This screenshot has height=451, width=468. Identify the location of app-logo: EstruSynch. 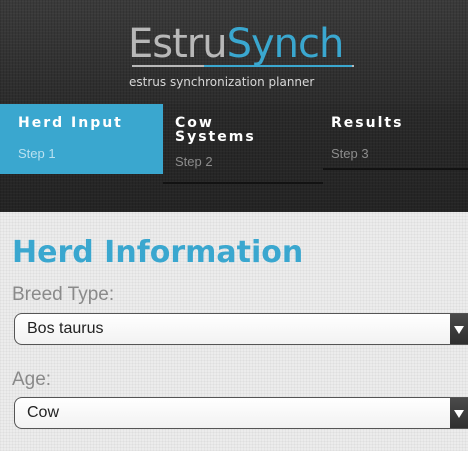
(253, 44).